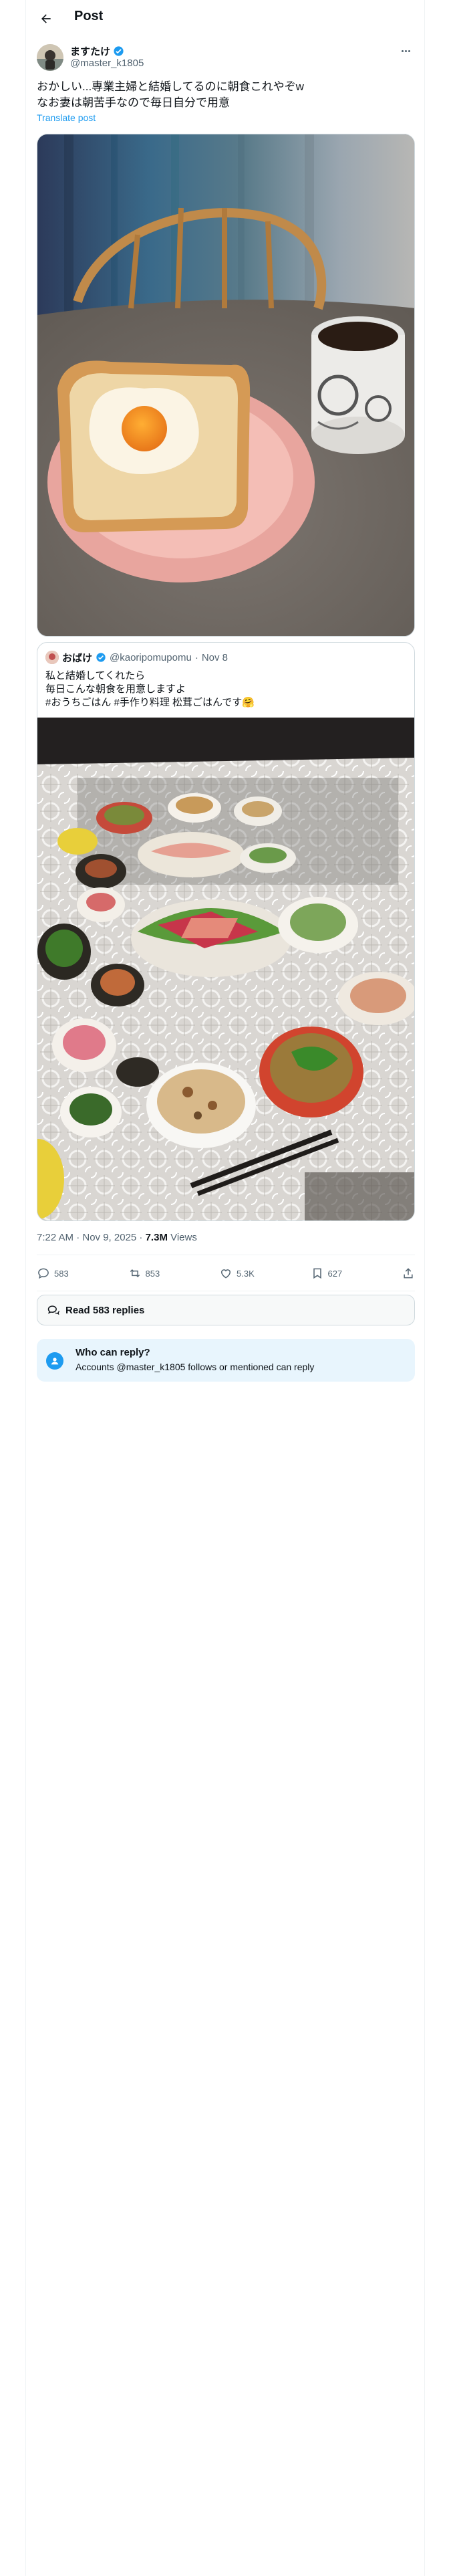 This screenshot has width=451, height=2576. Describe the element at coordinates (43, 1273) in the screenshot. I see `reply-icon` at that location.